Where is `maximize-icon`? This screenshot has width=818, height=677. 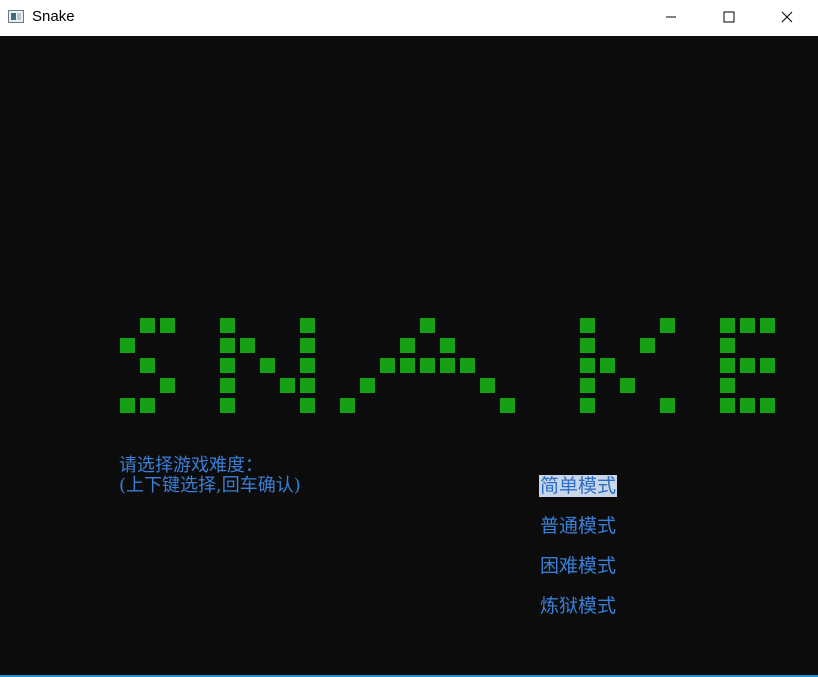
maximize-icon is located at coordinates (729, 17).